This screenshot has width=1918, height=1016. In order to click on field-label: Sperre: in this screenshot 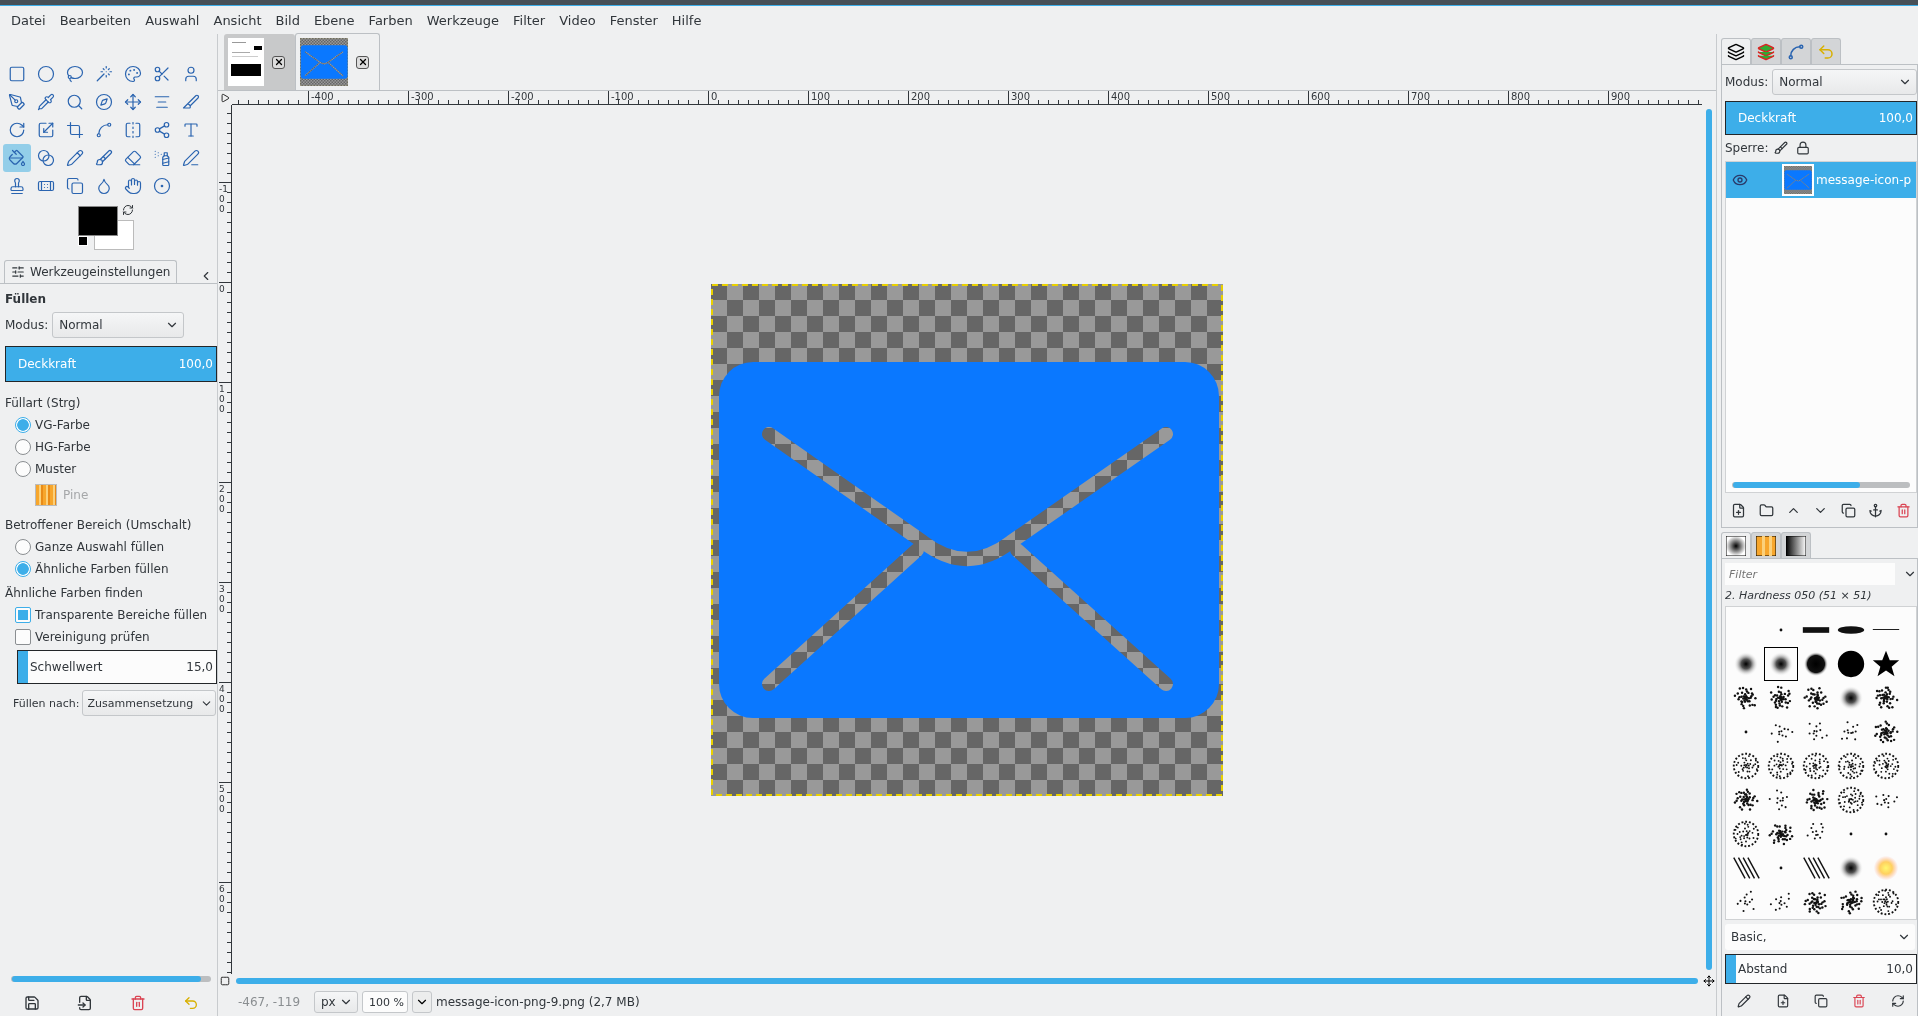, I will do `click(1747, 148)`.